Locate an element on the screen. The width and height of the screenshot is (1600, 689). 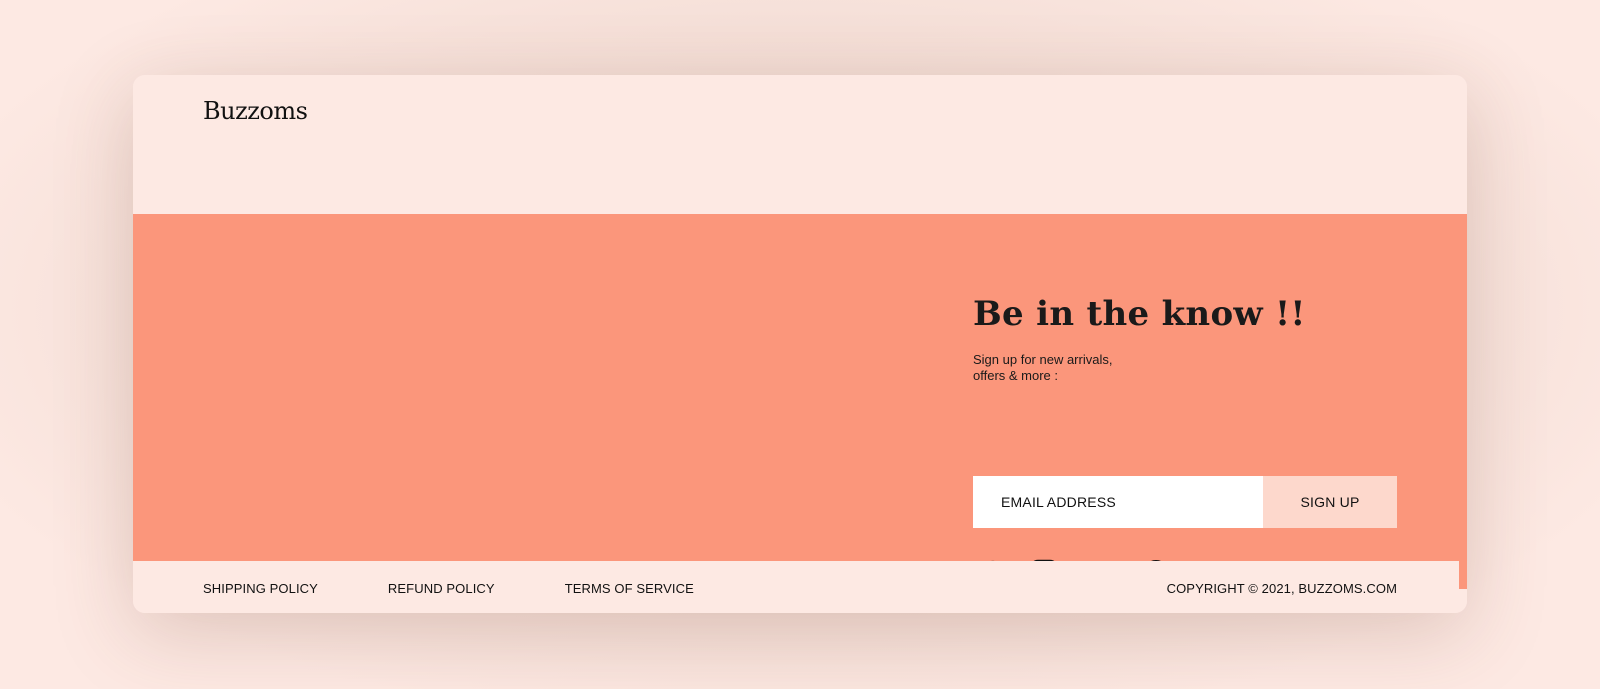
scrollbar-thumb is located at coordinates (1463, 575).